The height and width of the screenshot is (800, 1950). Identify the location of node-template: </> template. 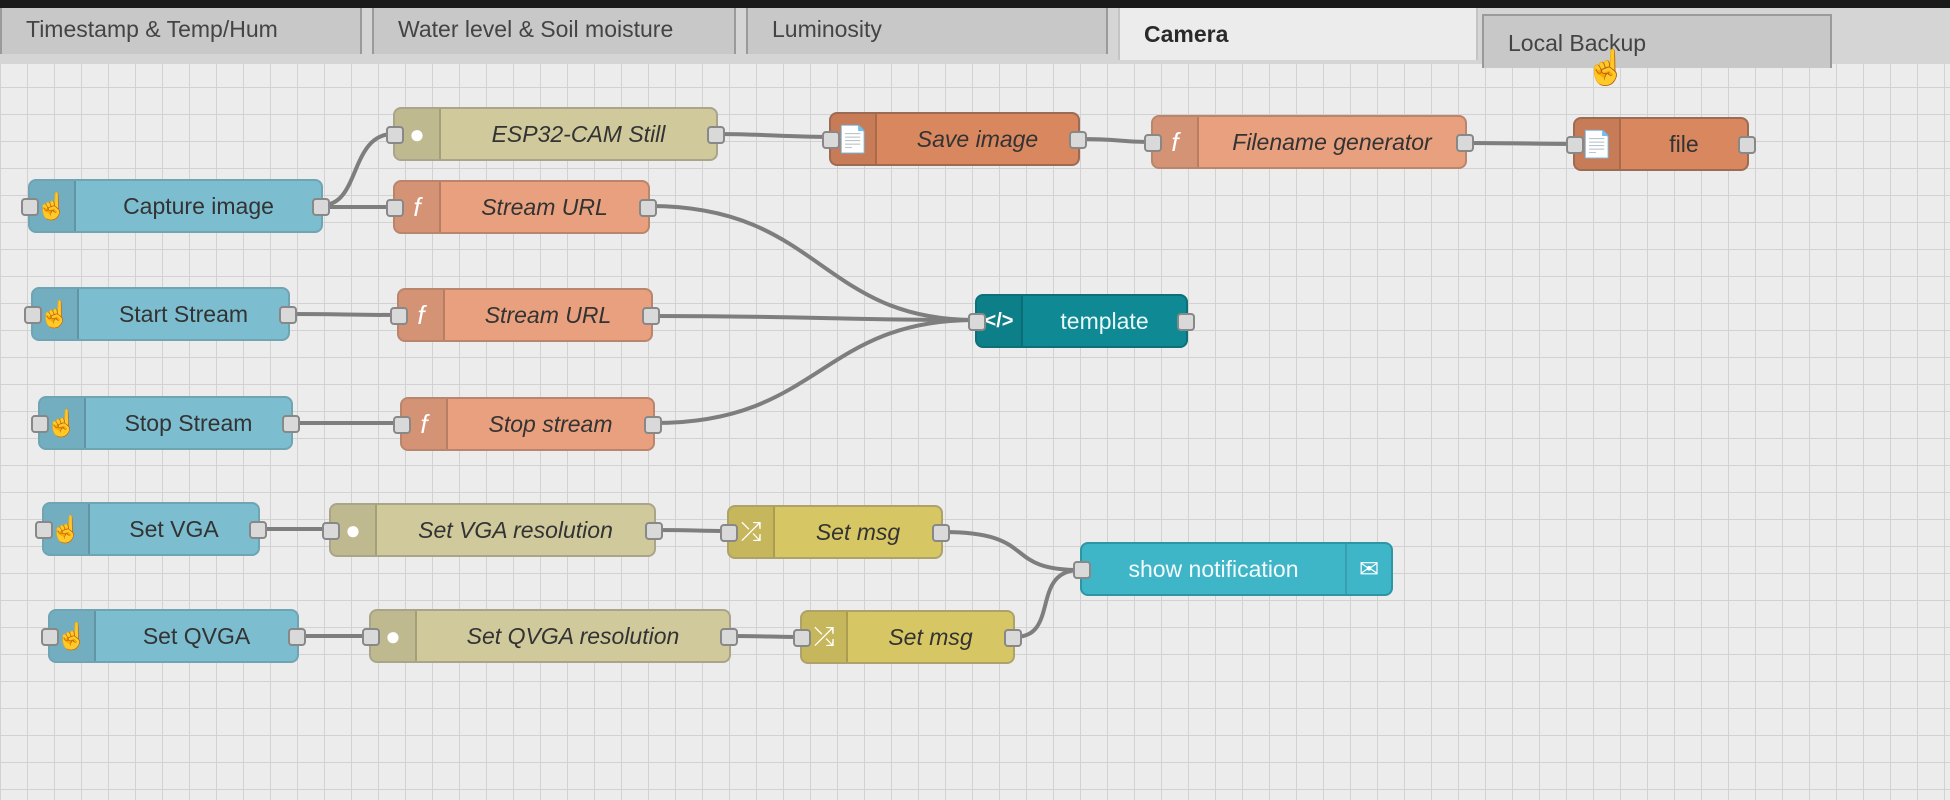
(1081, 321).